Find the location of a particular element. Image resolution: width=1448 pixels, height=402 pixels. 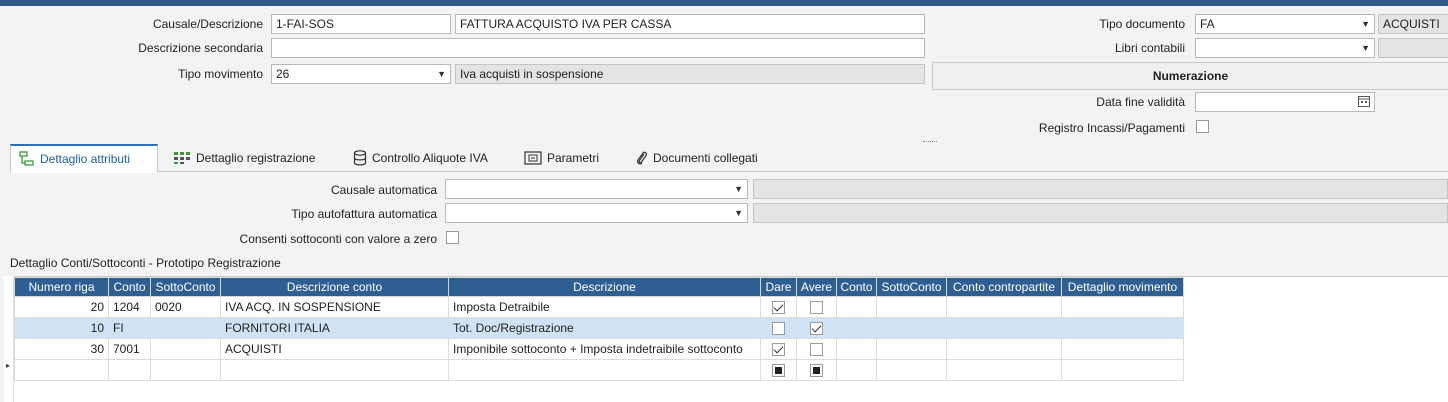

col-dare: Dare is located at coordinates (778, 287).